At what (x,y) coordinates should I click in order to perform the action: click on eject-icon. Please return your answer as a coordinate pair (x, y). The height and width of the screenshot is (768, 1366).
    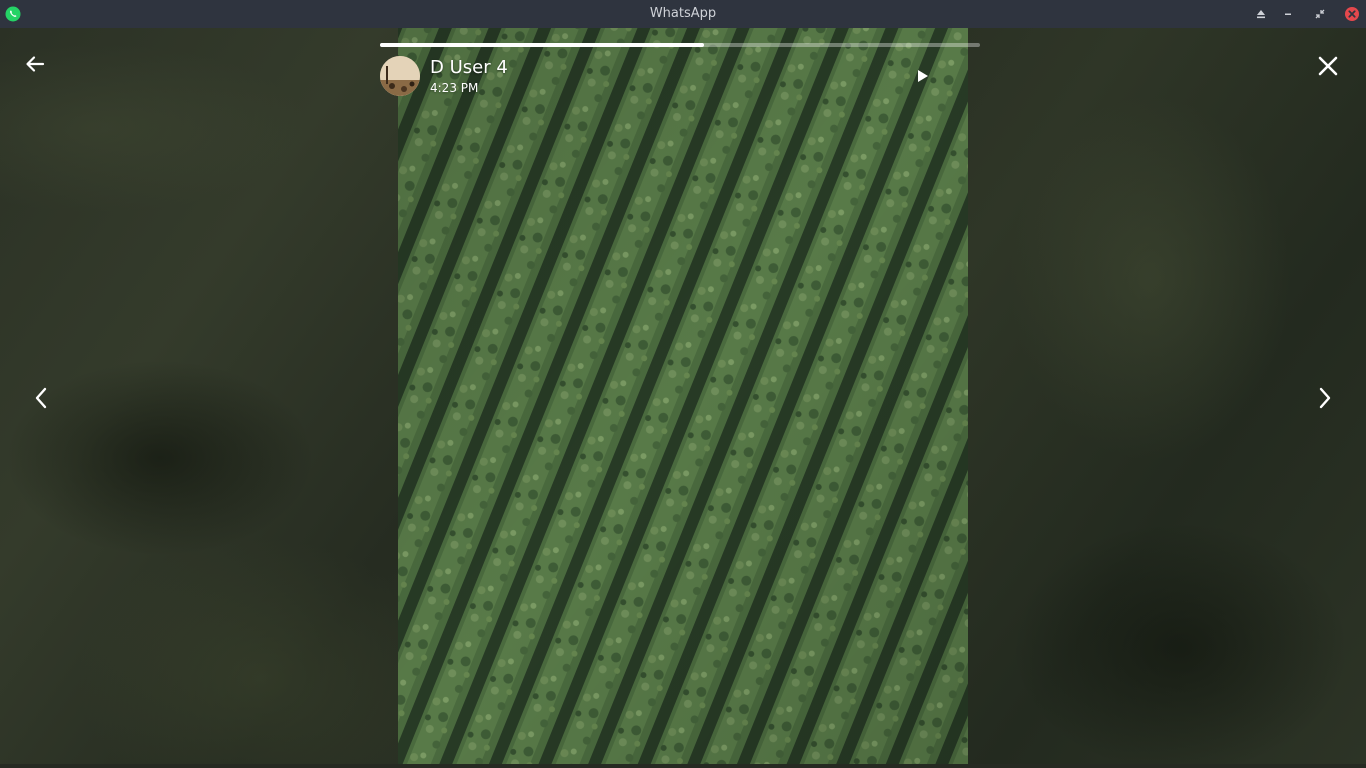
    Looking at the image, I should click on (1261, 14).